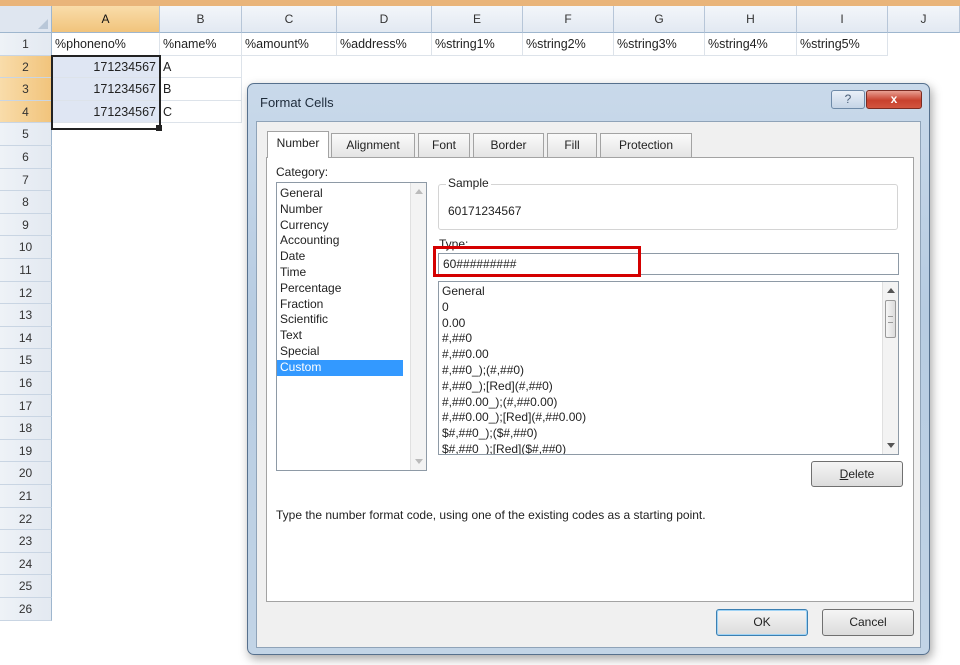 The width and height of the screenshot is (960, 665). I want to click on category-item-time: Time, so click(351, 273).